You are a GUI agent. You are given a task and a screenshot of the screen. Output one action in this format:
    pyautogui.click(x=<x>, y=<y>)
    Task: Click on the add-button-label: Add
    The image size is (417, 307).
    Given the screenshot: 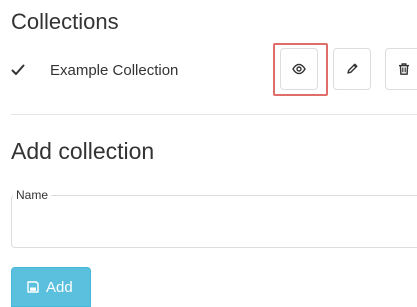 What is the action you would take?
    pyautogui.click(x=59, y=287)
    